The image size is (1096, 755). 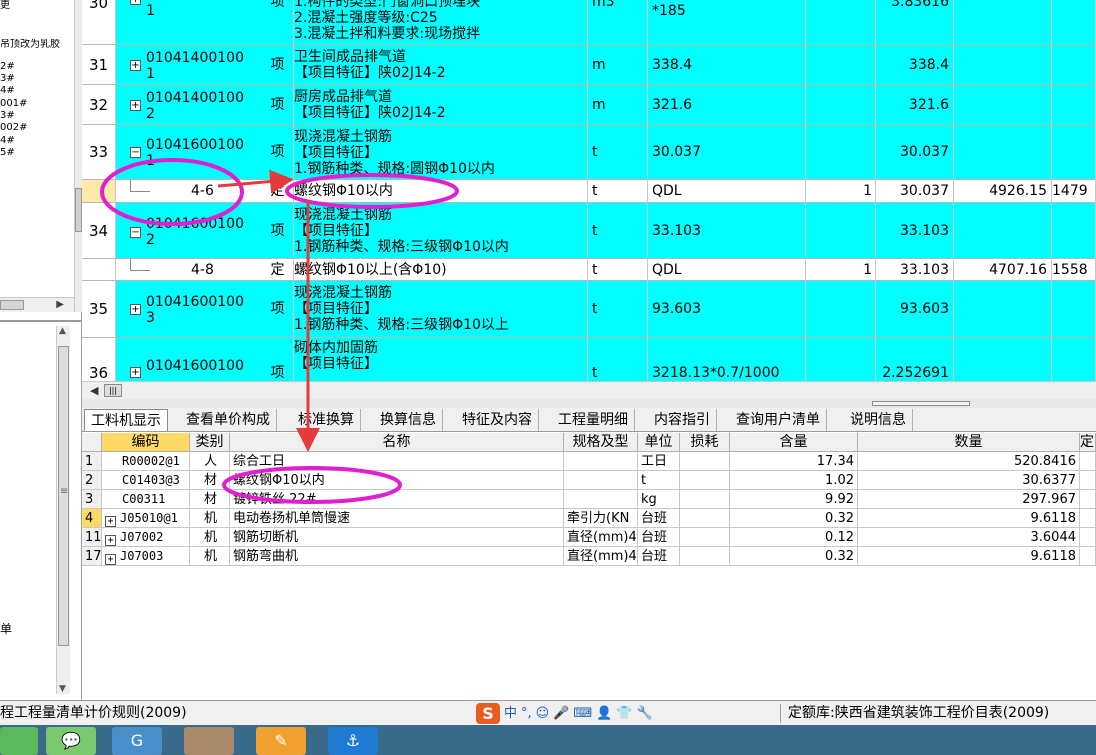 What do you see at coordinates (727, 231) in the screenshot?
I see `expr-cell: 33.103` at bounding box center [727, 231].